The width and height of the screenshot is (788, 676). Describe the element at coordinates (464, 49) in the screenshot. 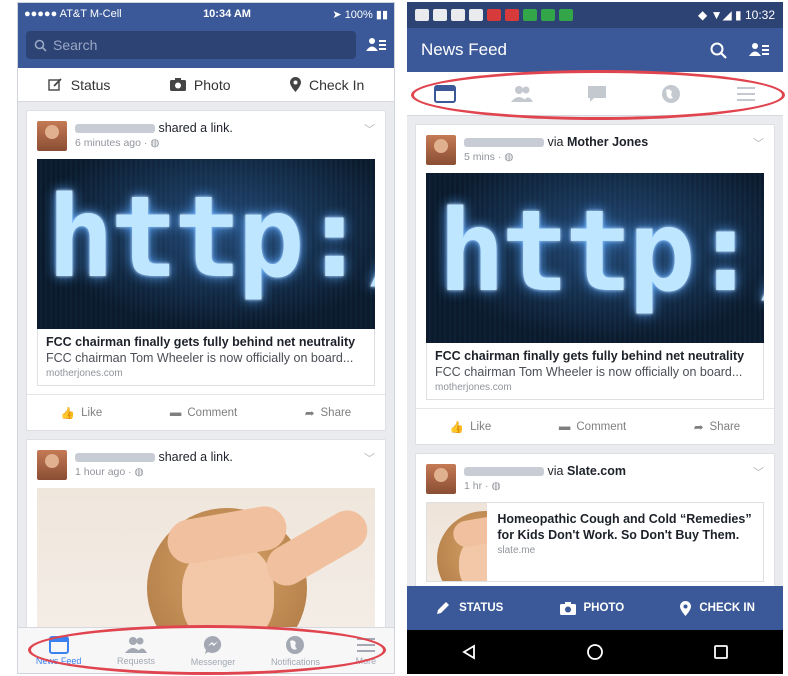

I see `app-bar-title: News Feed` at that location.